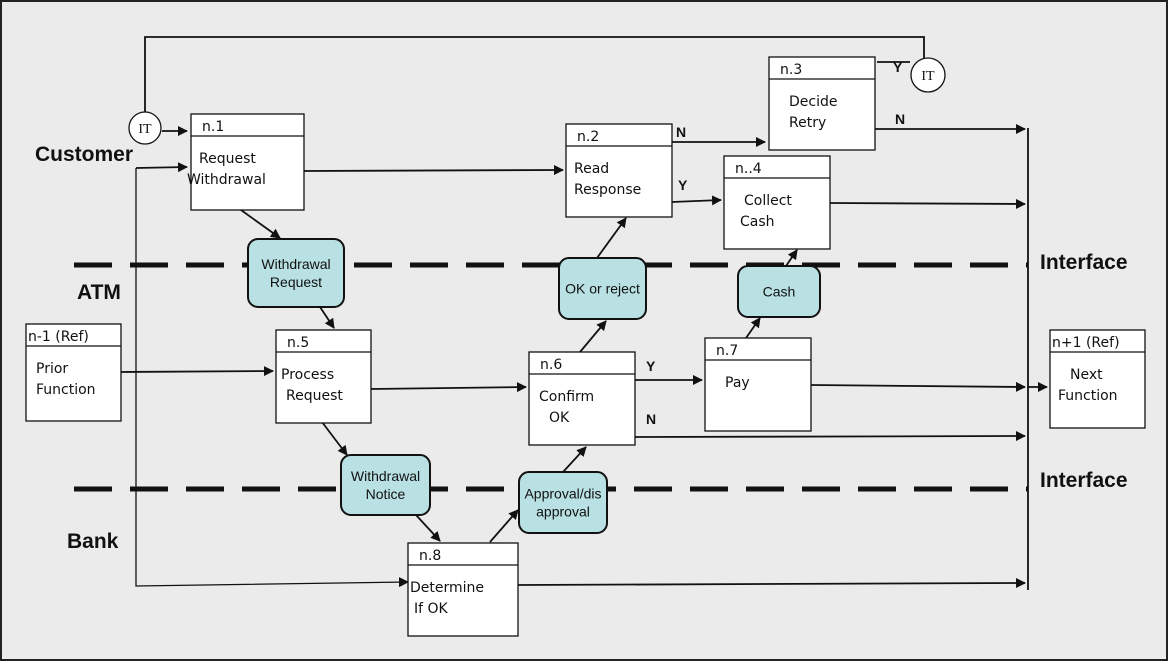  I want to click on process-box-n1: n.1 Request Withdrawal, so click(246, 162).